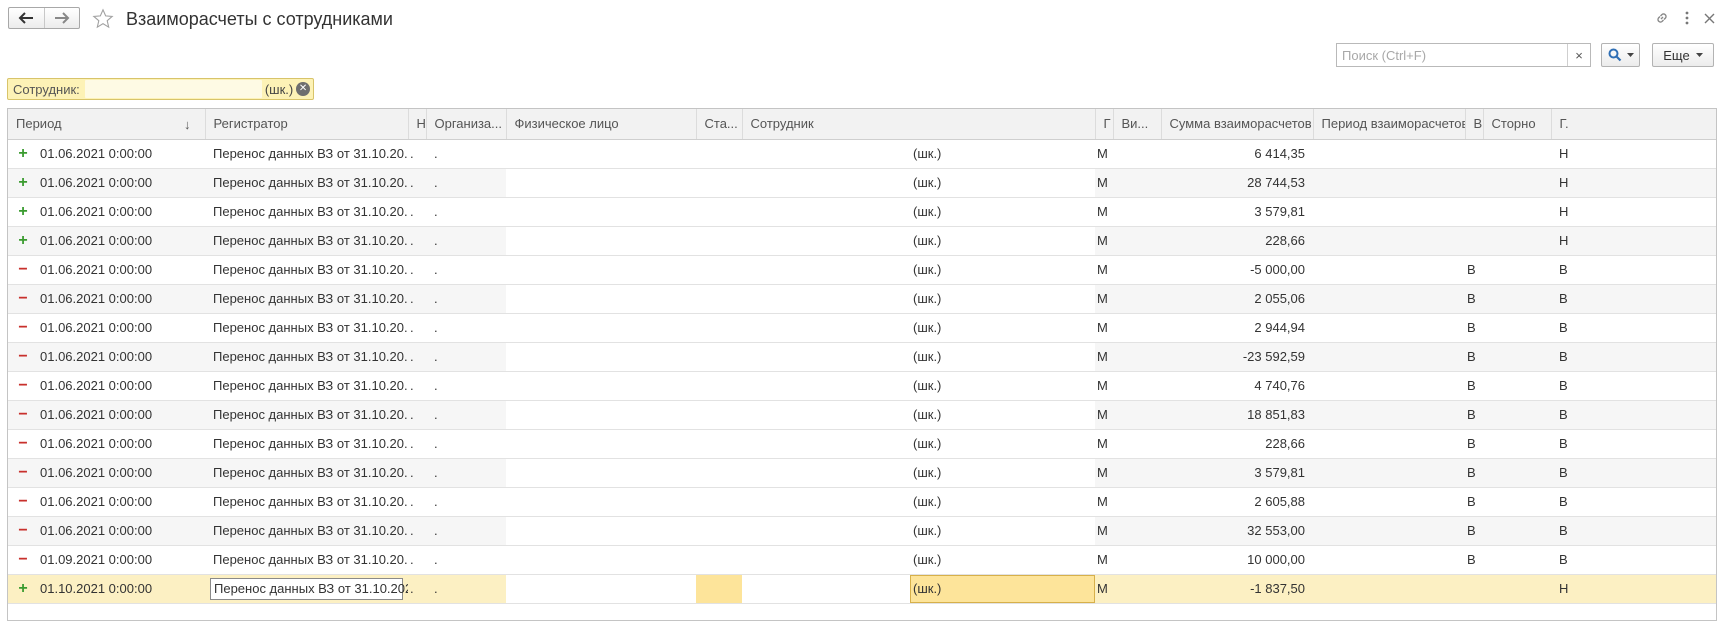  I want to click on col-g: Г, so click(1104, 124).